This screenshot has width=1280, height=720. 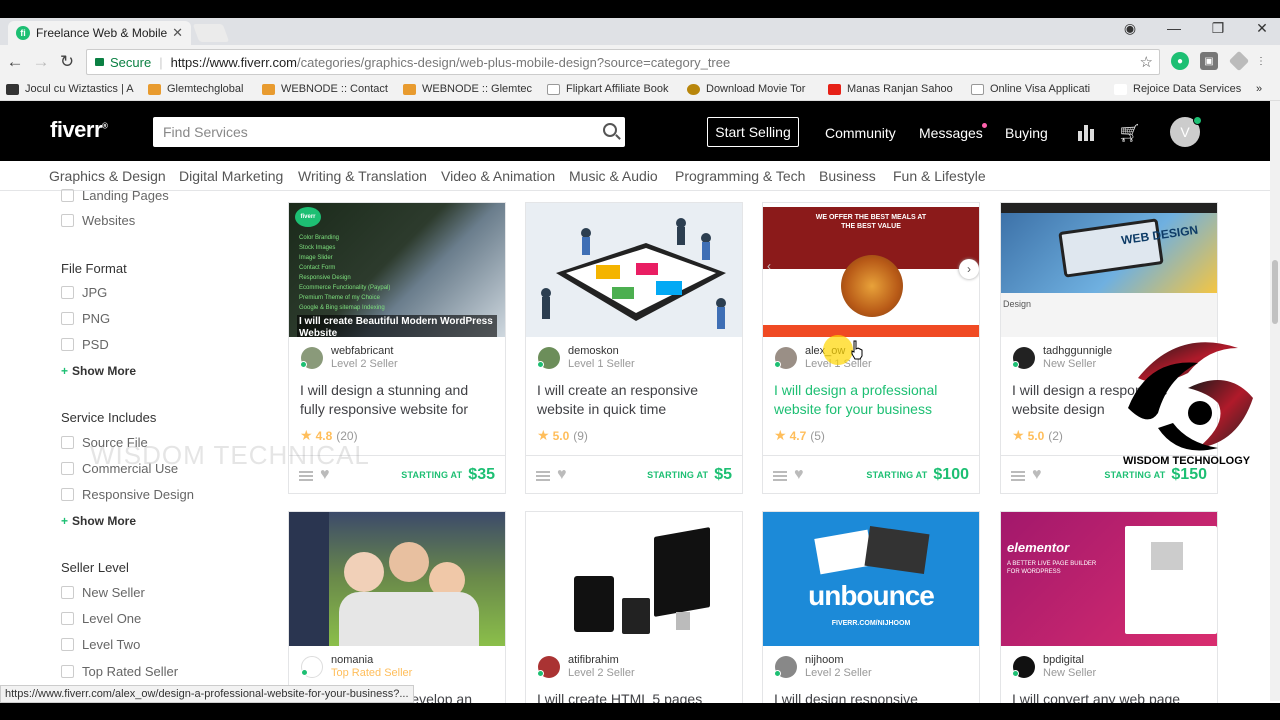 What do you see at coordinates (356, 667) in the screenshot?
I see `seller-info: nomania Top Rated Seller` at bounding box center [356, 667].